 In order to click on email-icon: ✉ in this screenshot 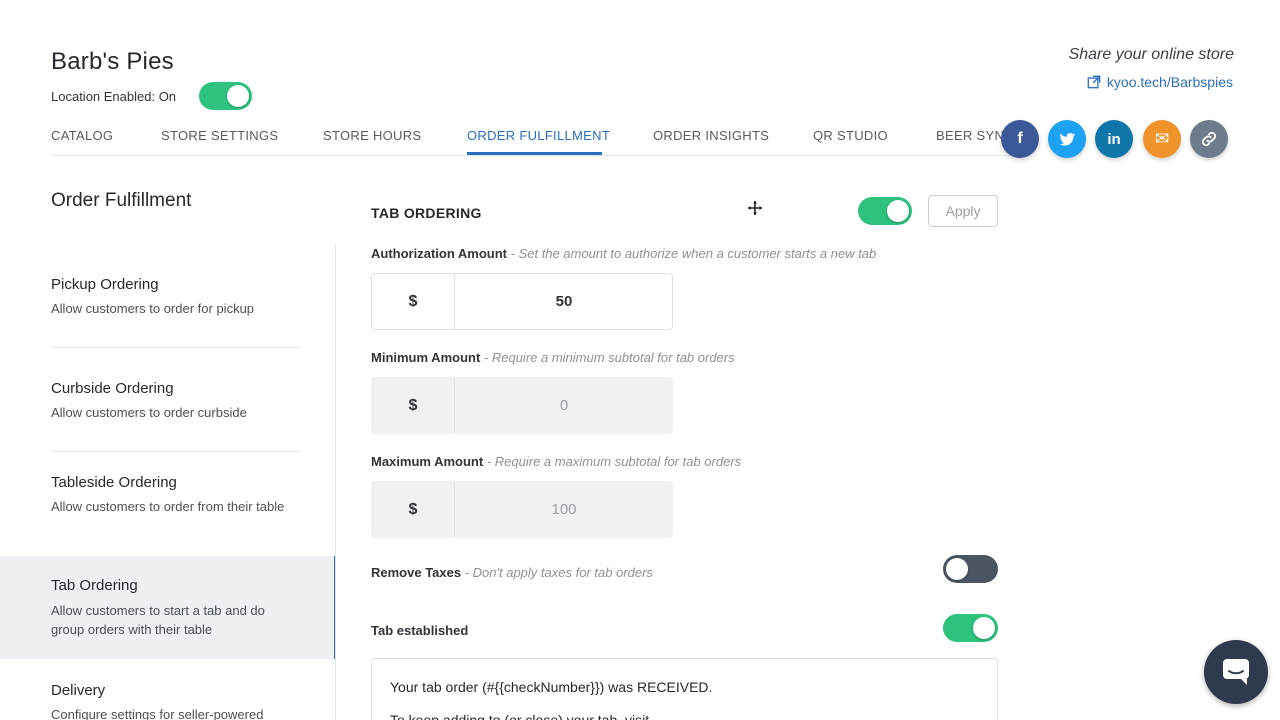, I will do `click(1162, 138)`.